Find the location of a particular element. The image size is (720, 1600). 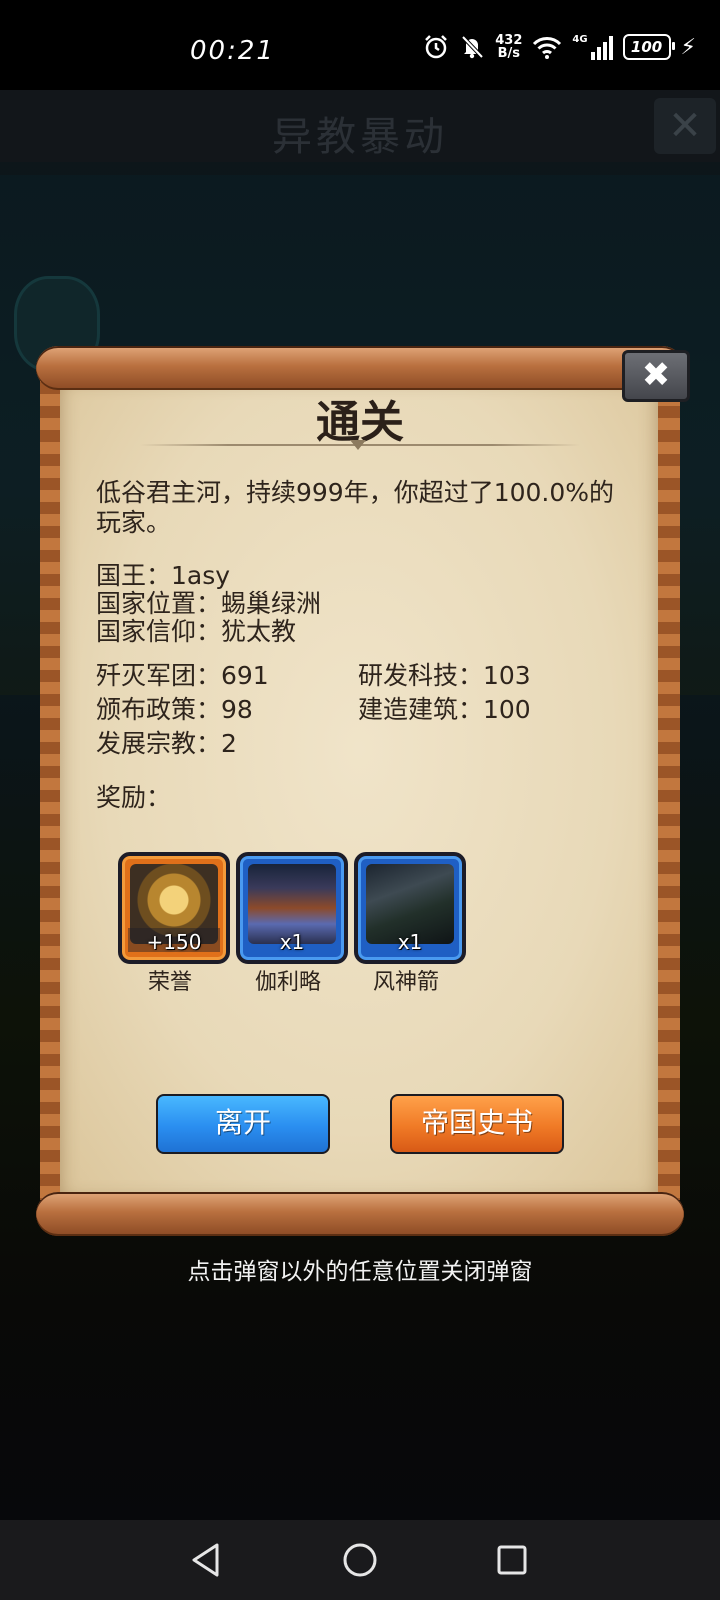

leave-button: 离开 is located at coordinates (243, 1124).